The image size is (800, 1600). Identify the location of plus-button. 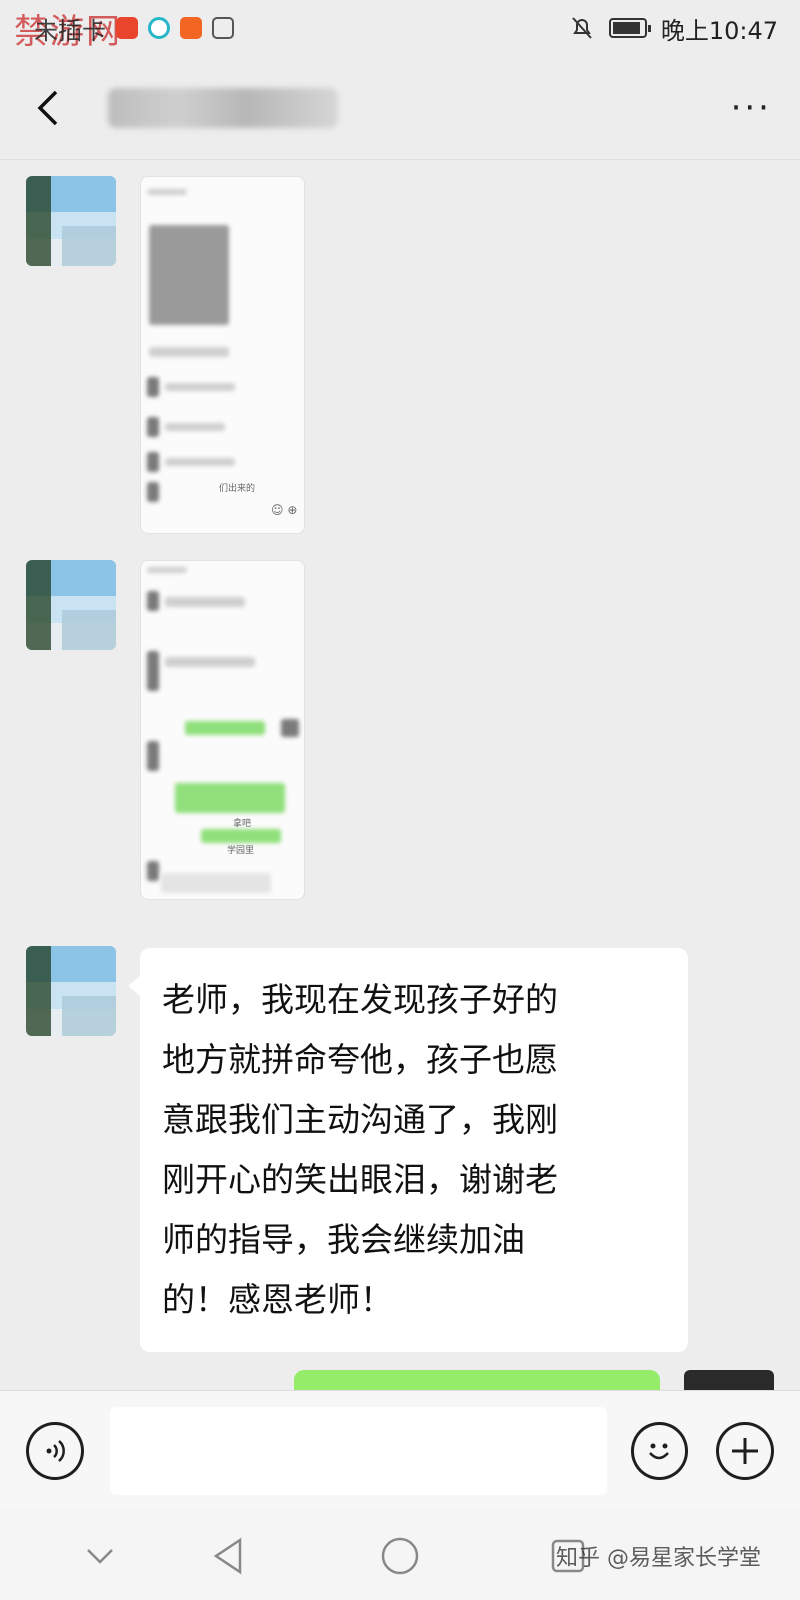
(745, 1450).